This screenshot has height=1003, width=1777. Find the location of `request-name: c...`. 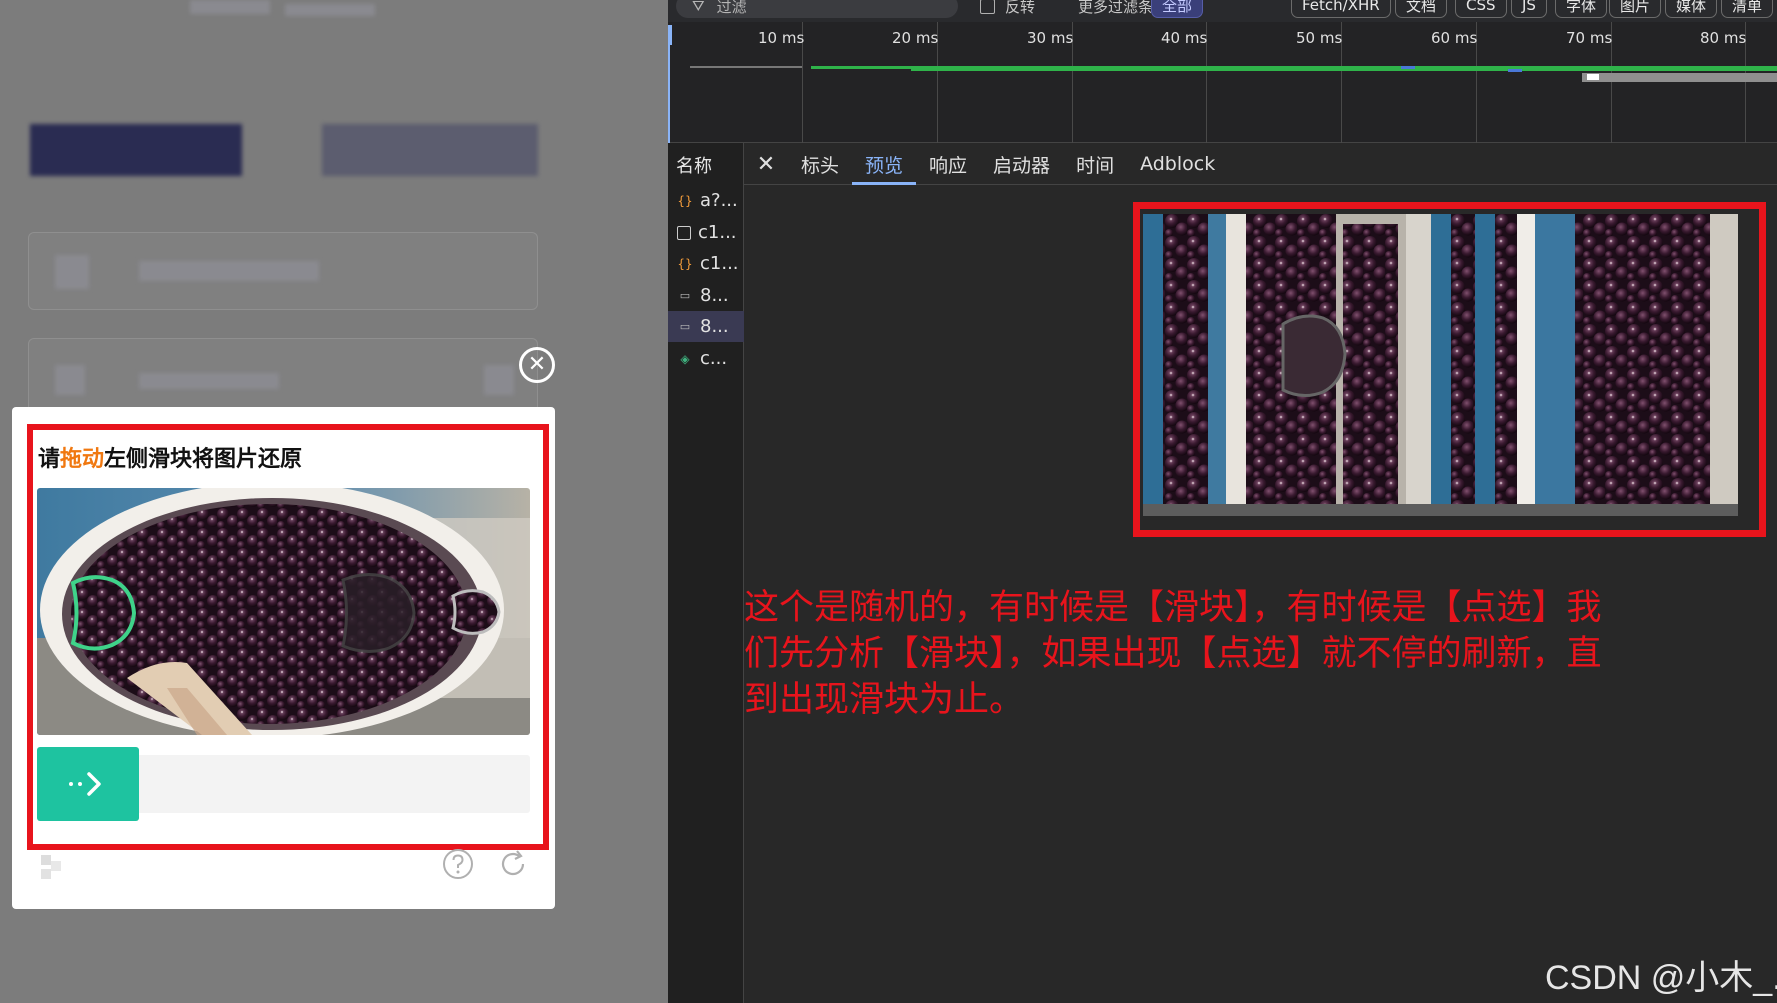

request-name: c... is located at coordinates (714, 358).